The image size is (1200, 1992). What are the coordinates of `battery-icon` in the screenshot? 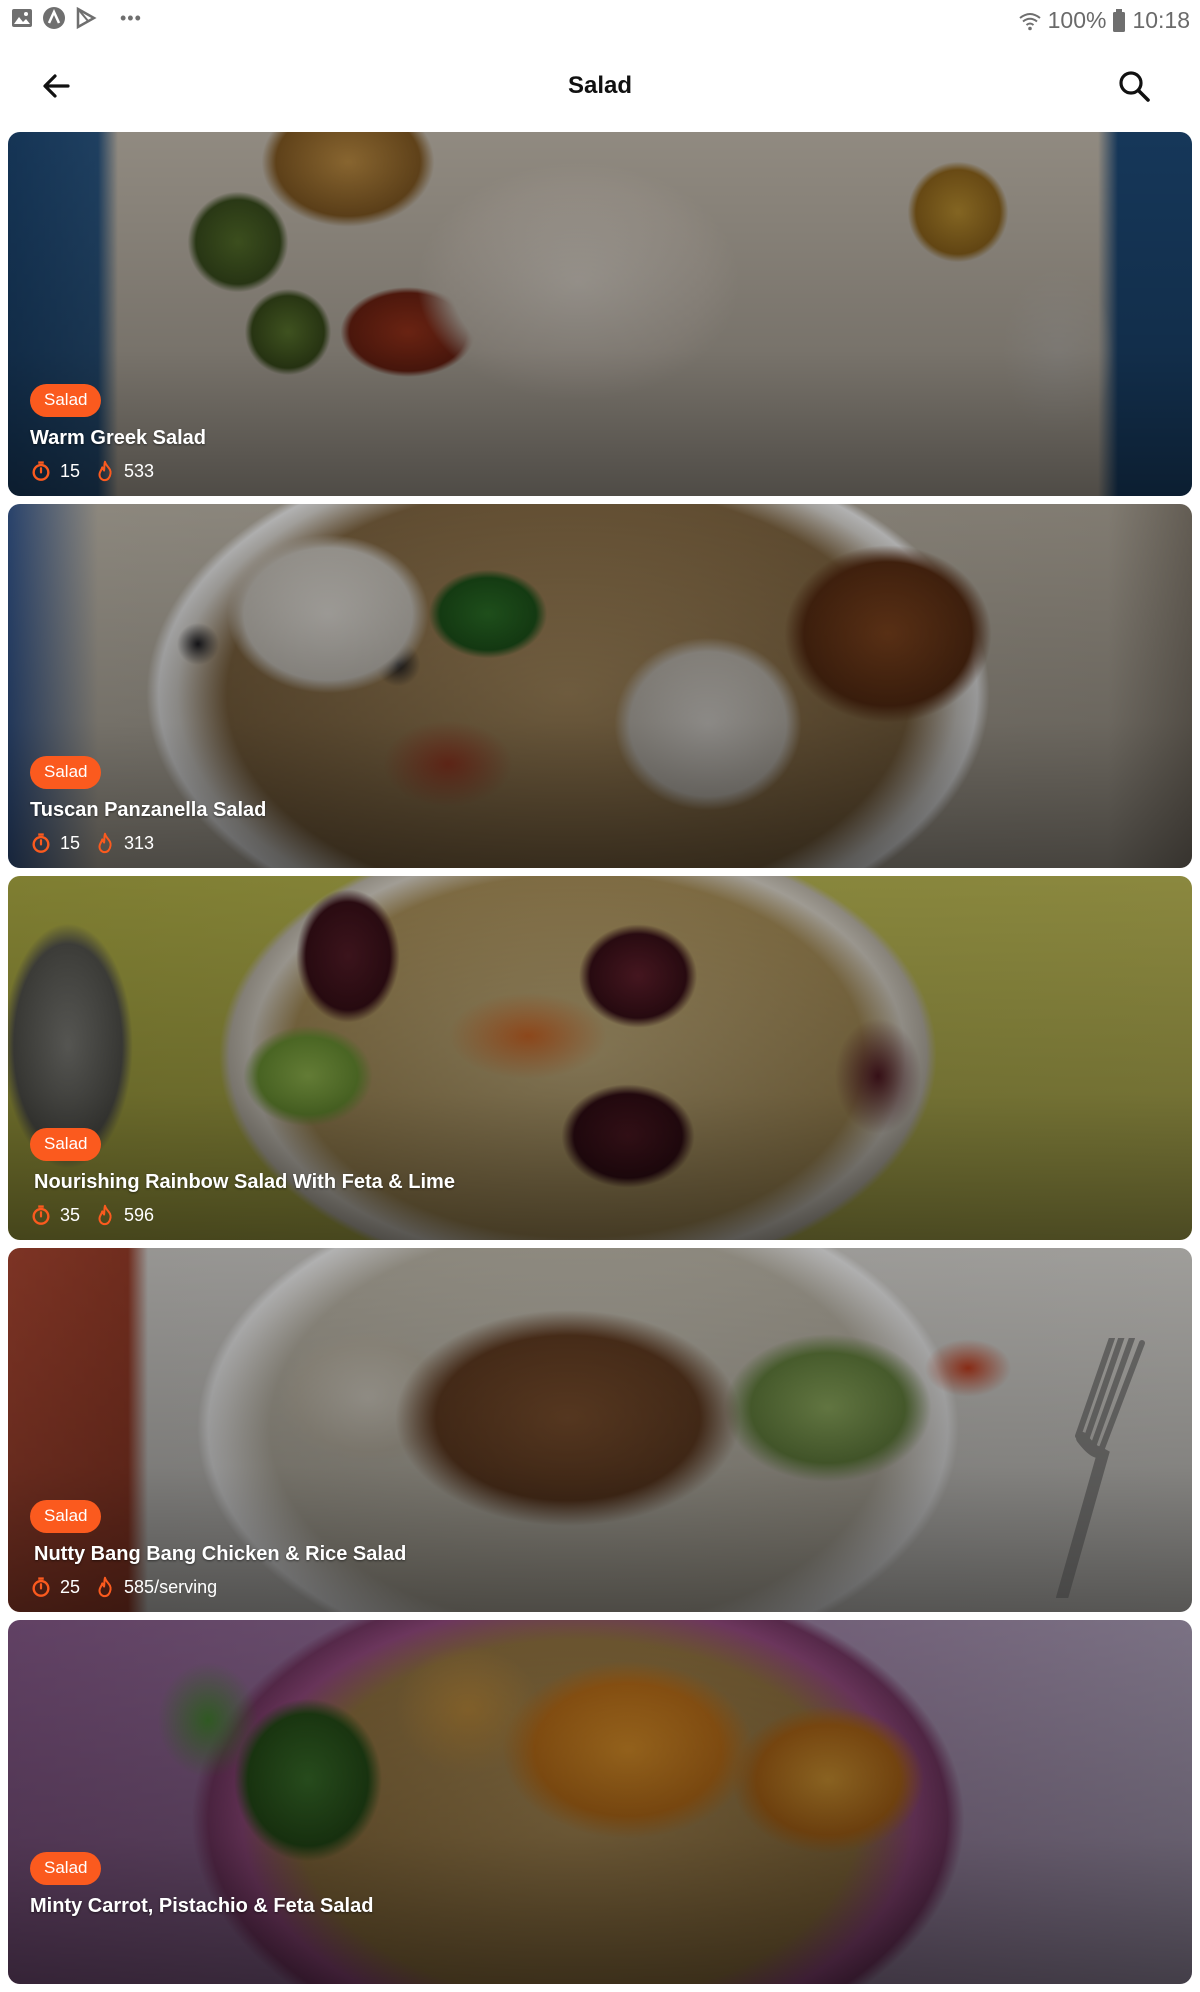 It's located at (1119, 20).